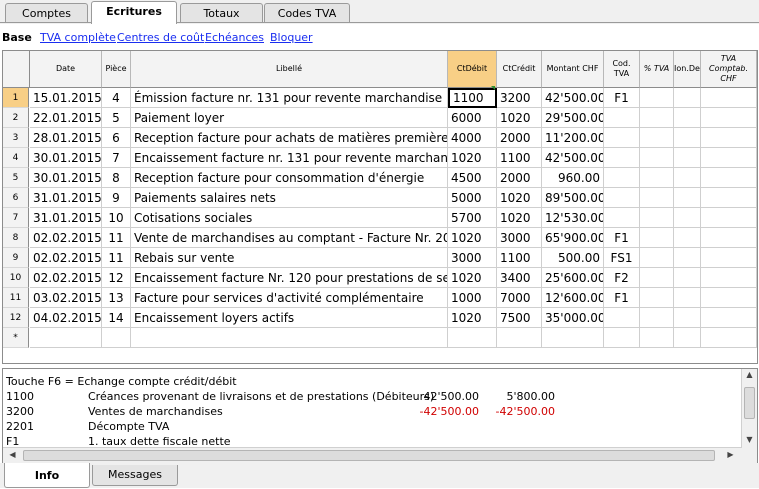  I want to click on cell-montant: 42'500.00, so click(573, 98).